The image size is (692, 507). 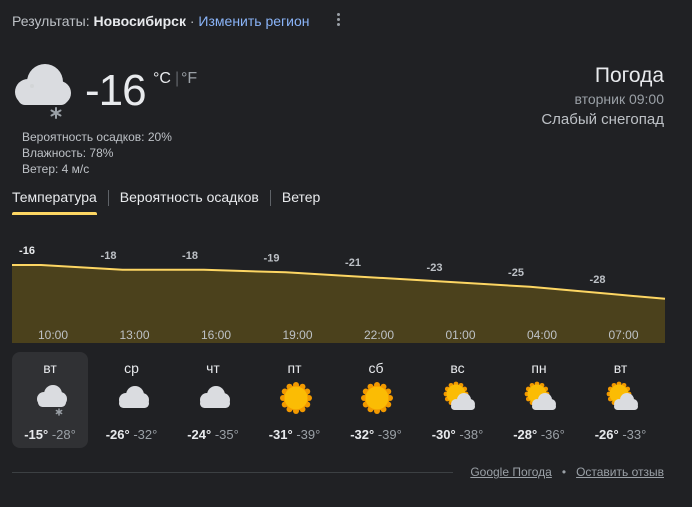 What do you see at coordinates (97, 137) in the screenshot?
I see `precipitation-chance: Вероятность осадков: 20%` at bounding box center [97, 137].